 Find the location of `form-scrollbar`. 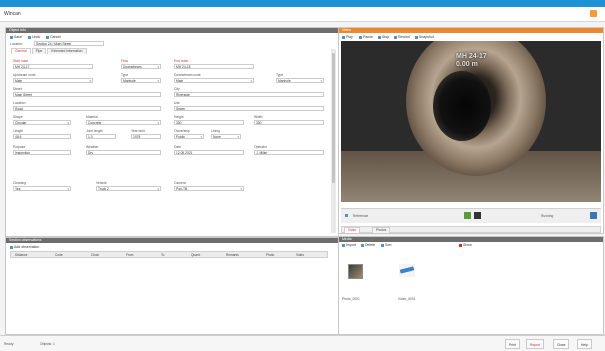

form-scrollbar is located at coordinates (333, 141).